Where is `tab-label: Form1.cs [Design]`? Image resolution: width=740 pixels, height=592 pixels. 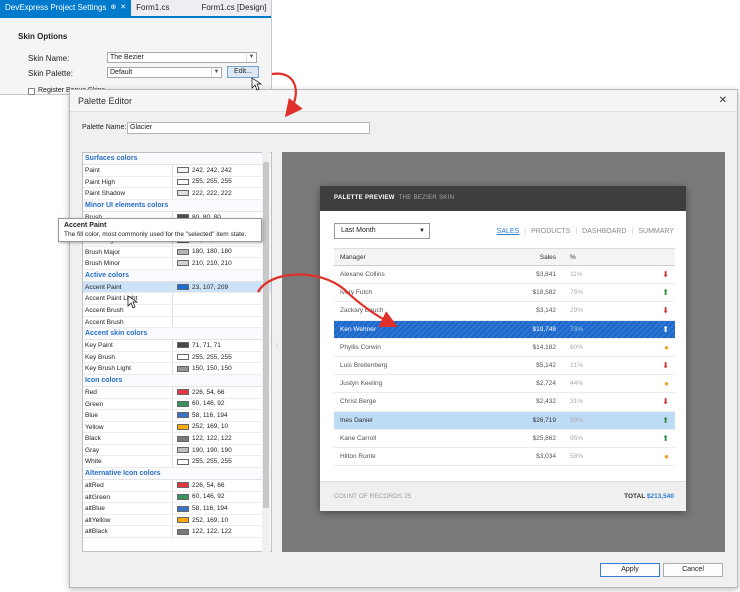 tab-label: Form1.cs [Design] is located at coordinates (234, 7).